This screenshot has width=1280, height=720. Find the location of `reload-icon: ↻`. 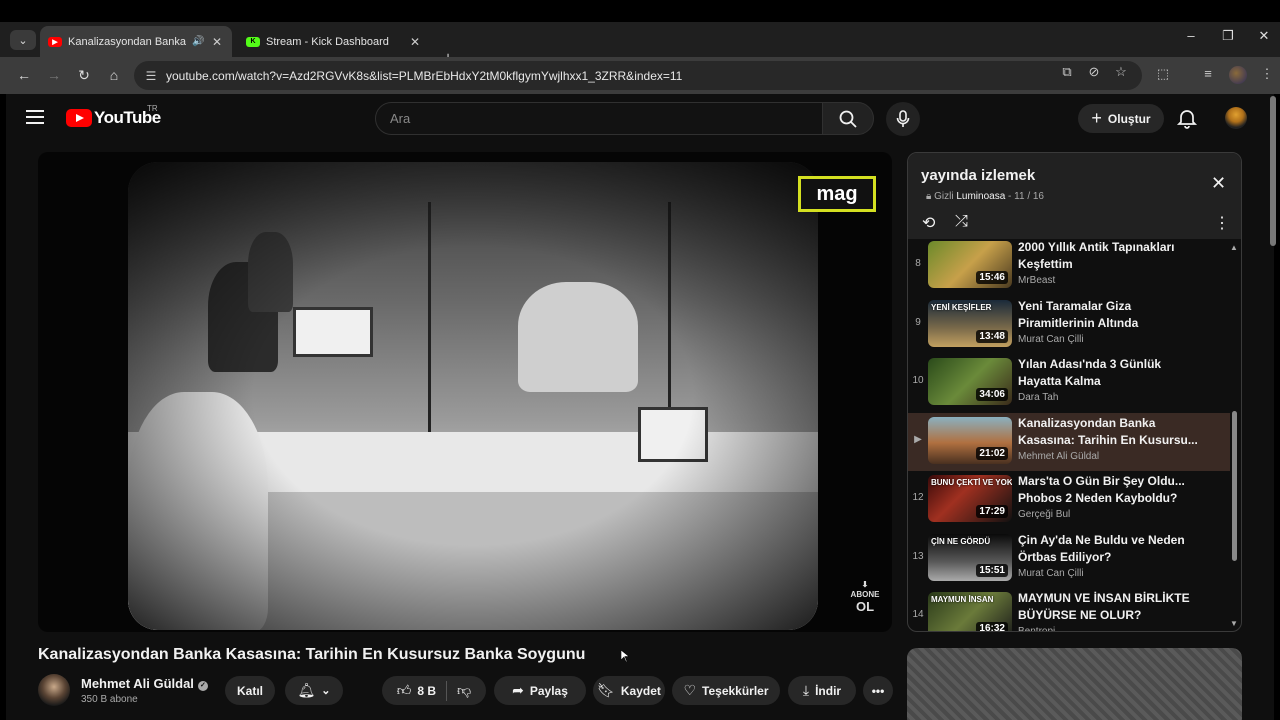

reload-icon: ↻ is located at coordinates (84, 75).